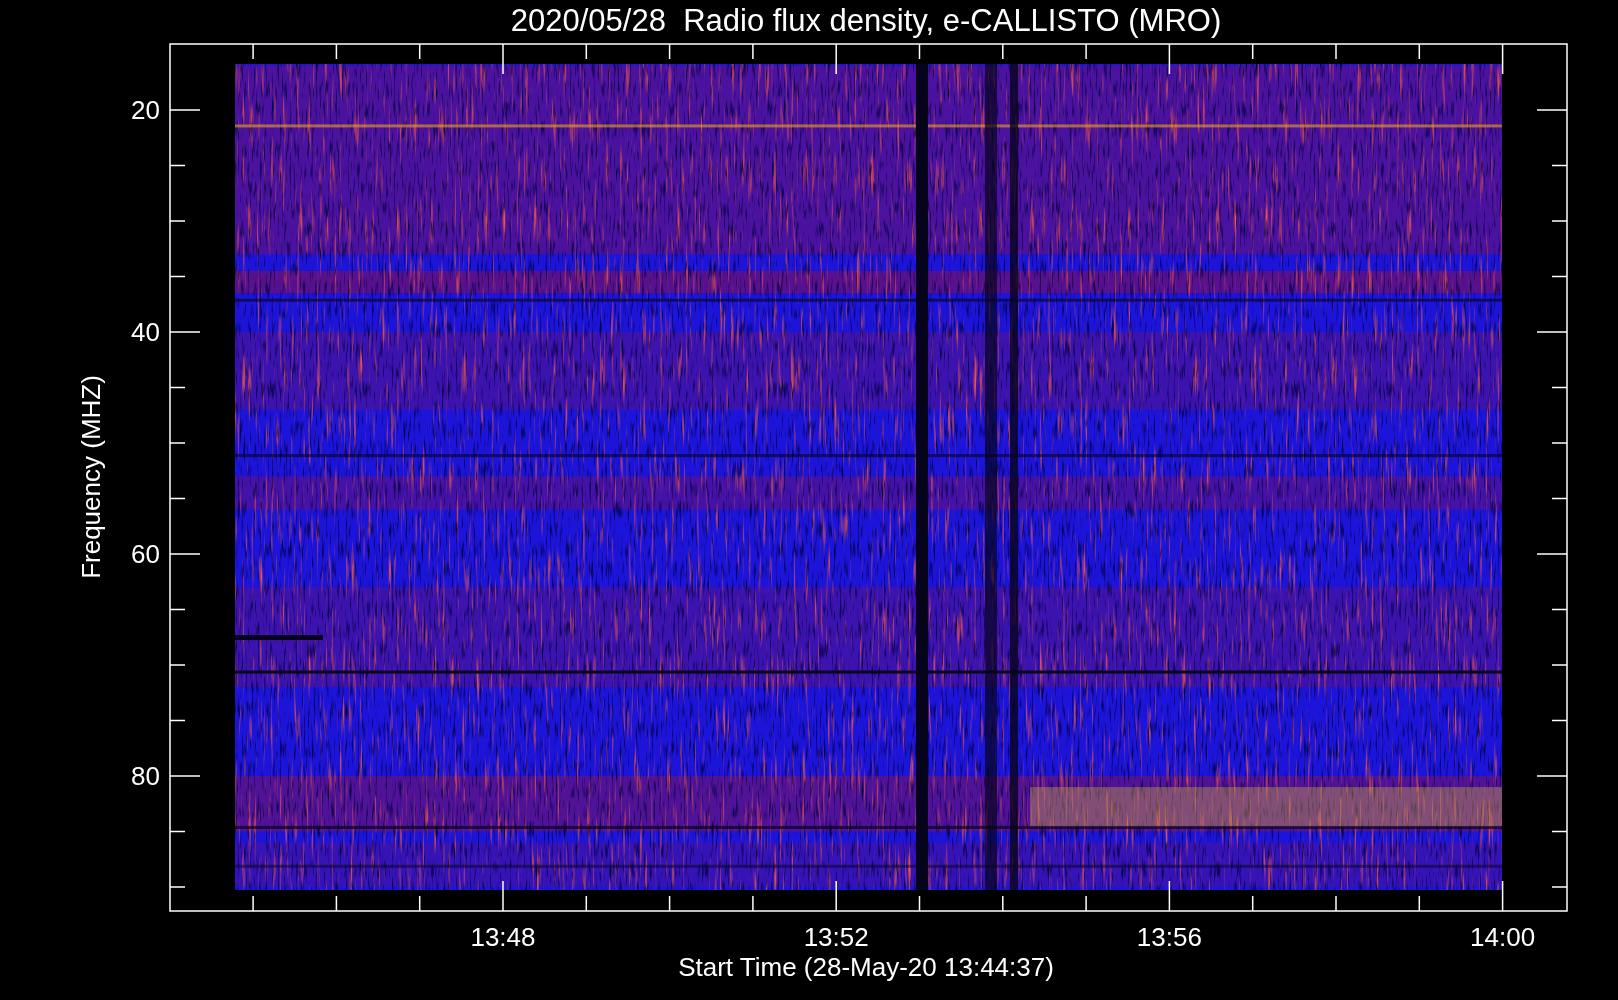  Describe the element at coordinates (145, 554) in the screenshot. I see `tick-label: 60` at that location.